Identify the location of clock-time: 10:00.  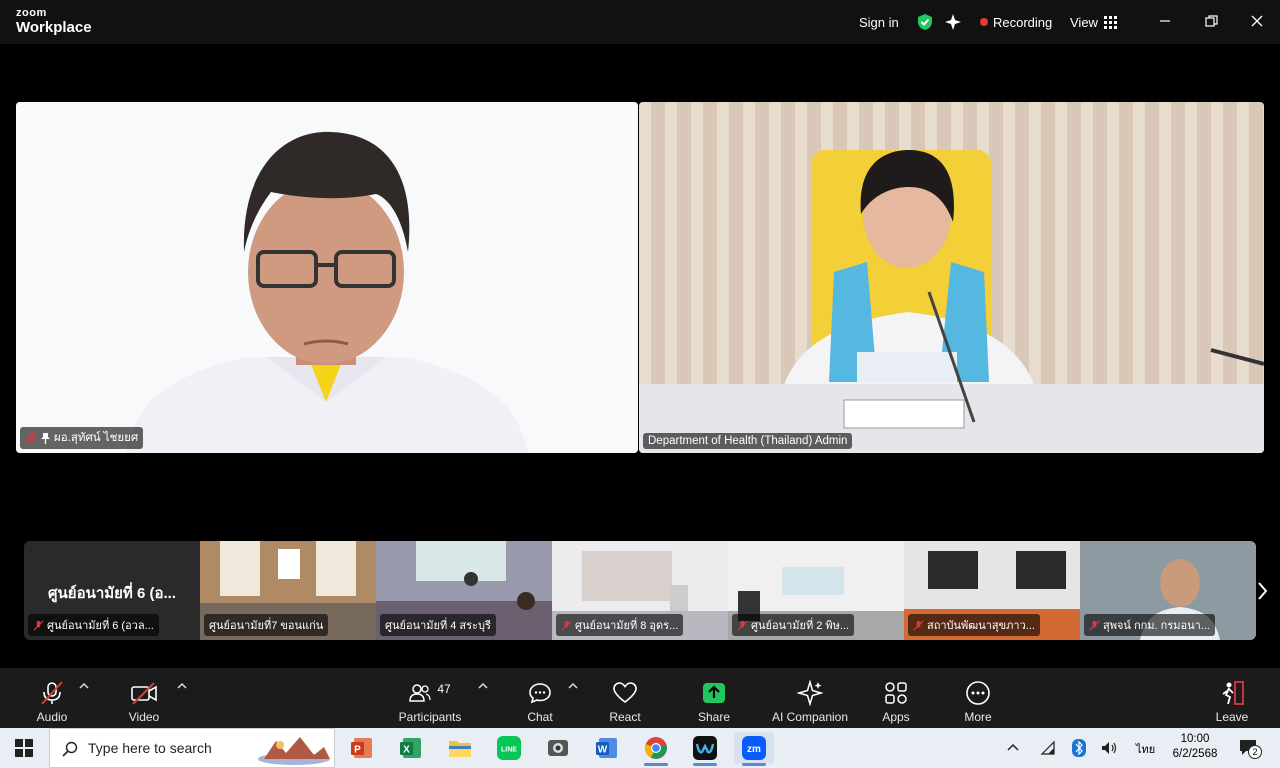
(1195, 739).